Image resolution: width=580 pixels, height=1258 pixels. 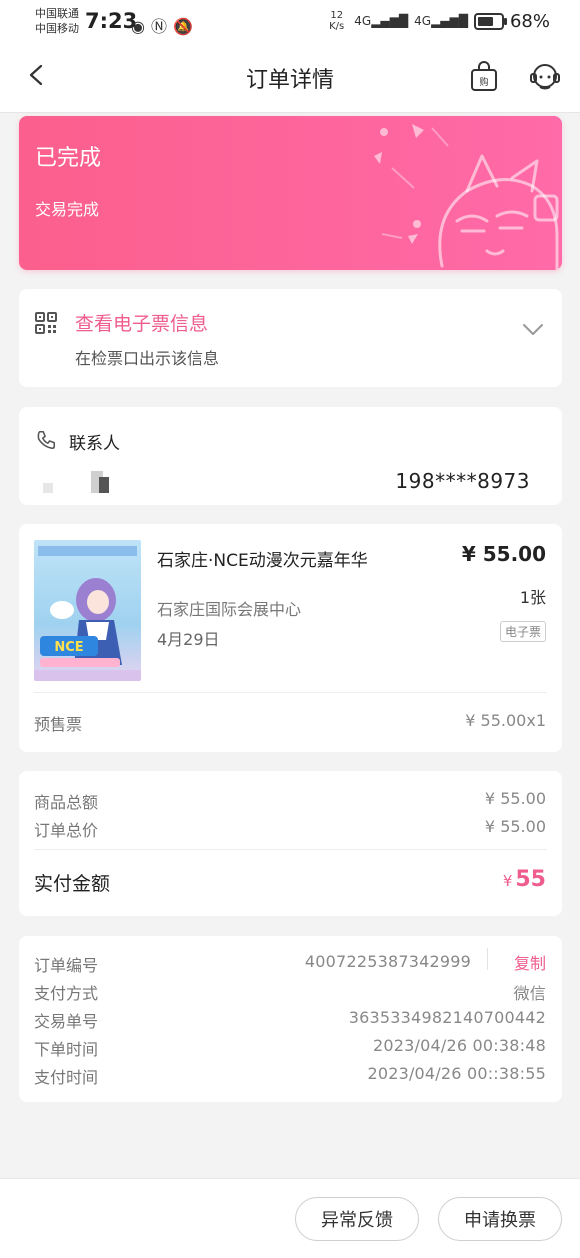 I want to click on svg-text: NCE, so click(x=68, y=647).